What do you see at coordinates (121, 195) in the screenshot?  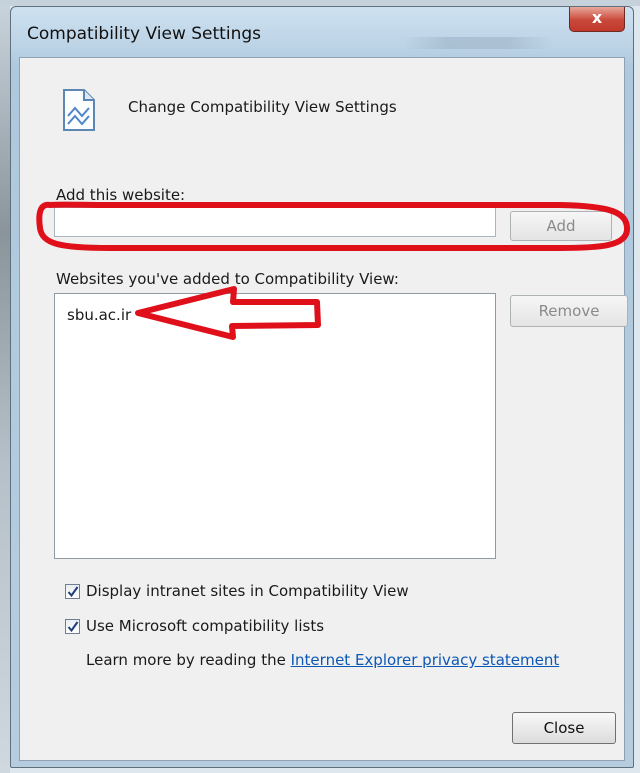 I see `add-website-label: Add this website:` at bounding box center [121, 195].